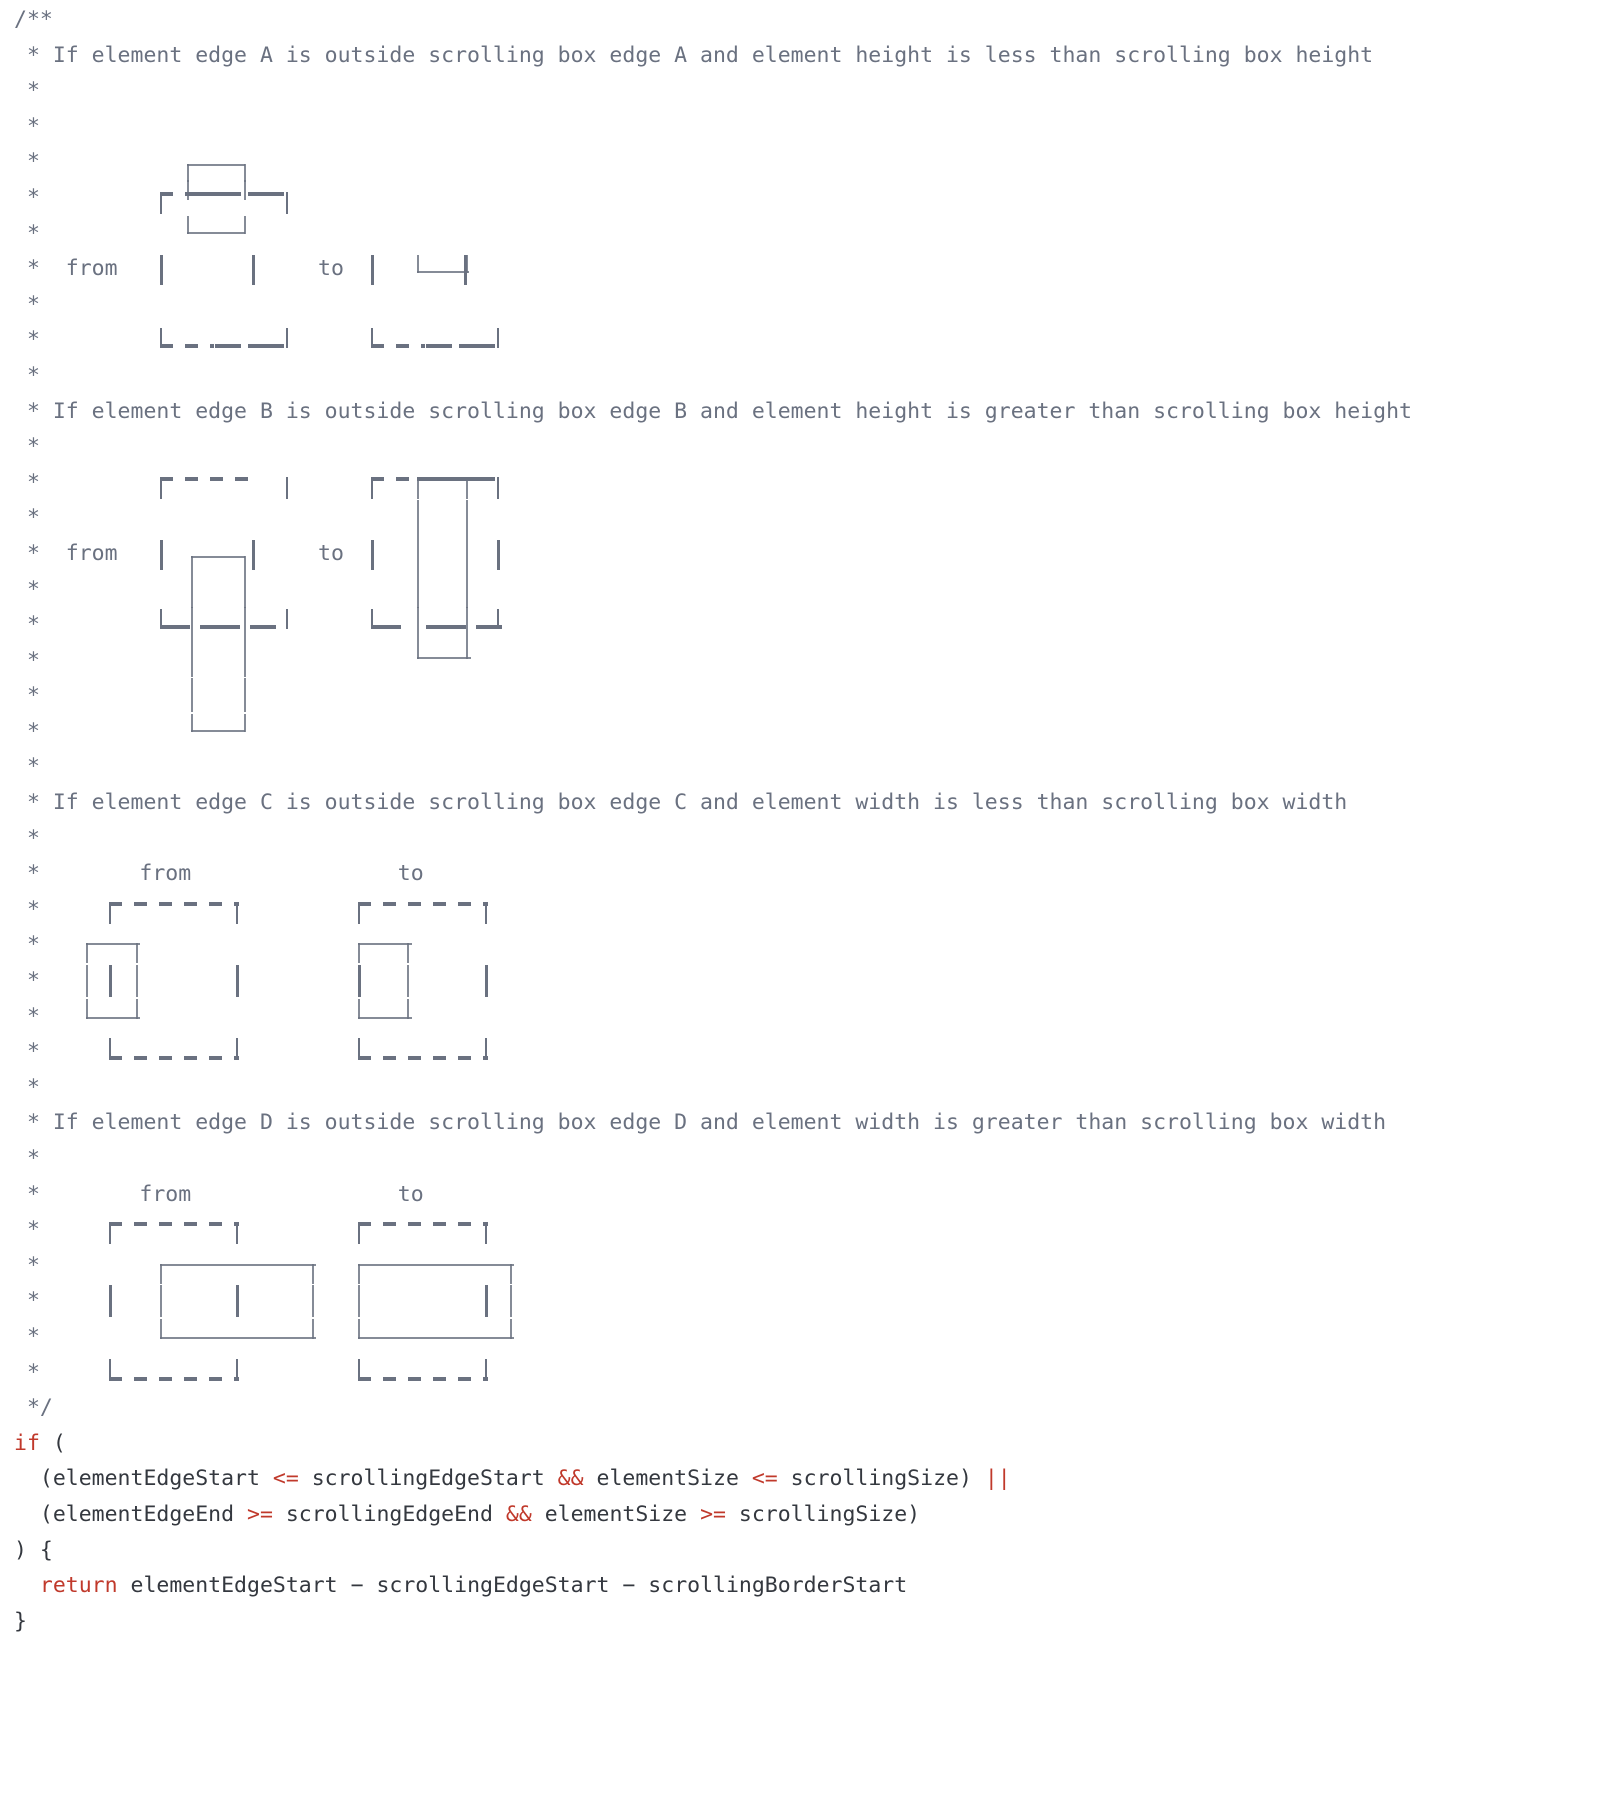 This screenshot has width=1618, height=1808. What do you see at coordinates (816, 1622) in the screenshot?
I see `code-line: }` at bounding box center [816, 1622].